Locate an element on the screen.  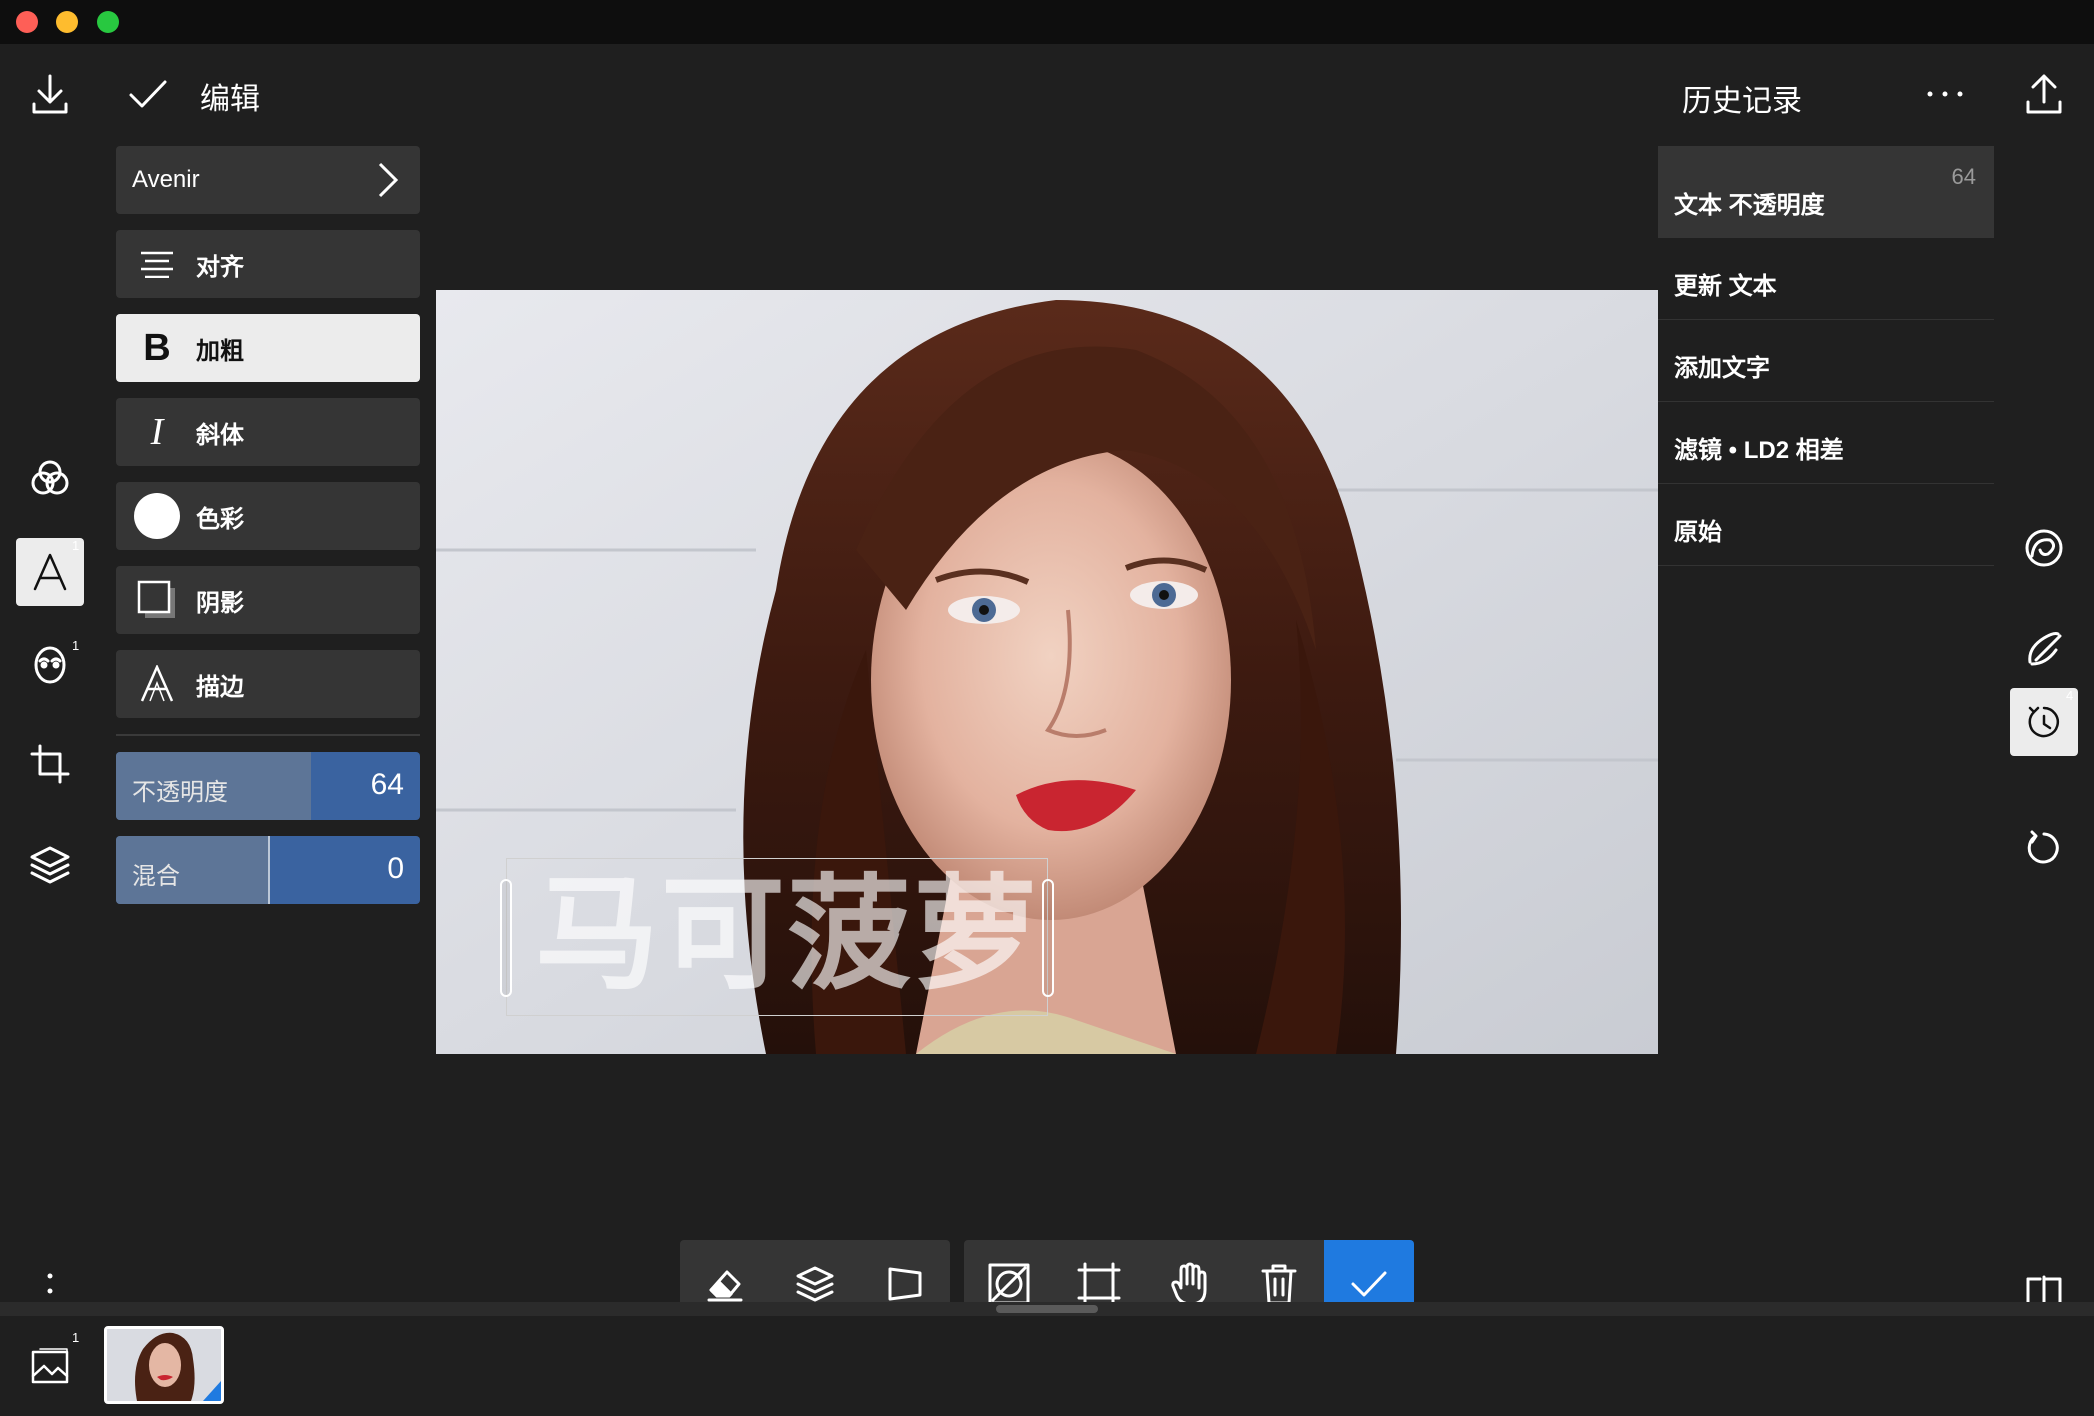
history-item-filter: 滤镜 • LD2 相差 is located at coordinates (1826, 443).